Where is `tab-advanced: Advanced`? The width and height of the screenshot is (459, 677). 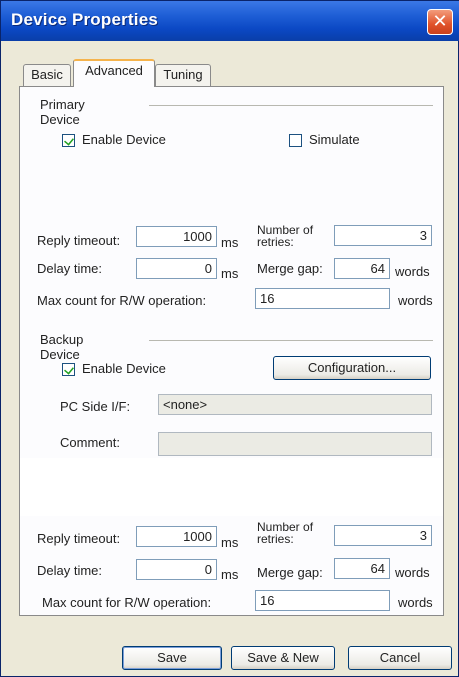 tab-advanced: Advanced is located at coordinates (114, 73).